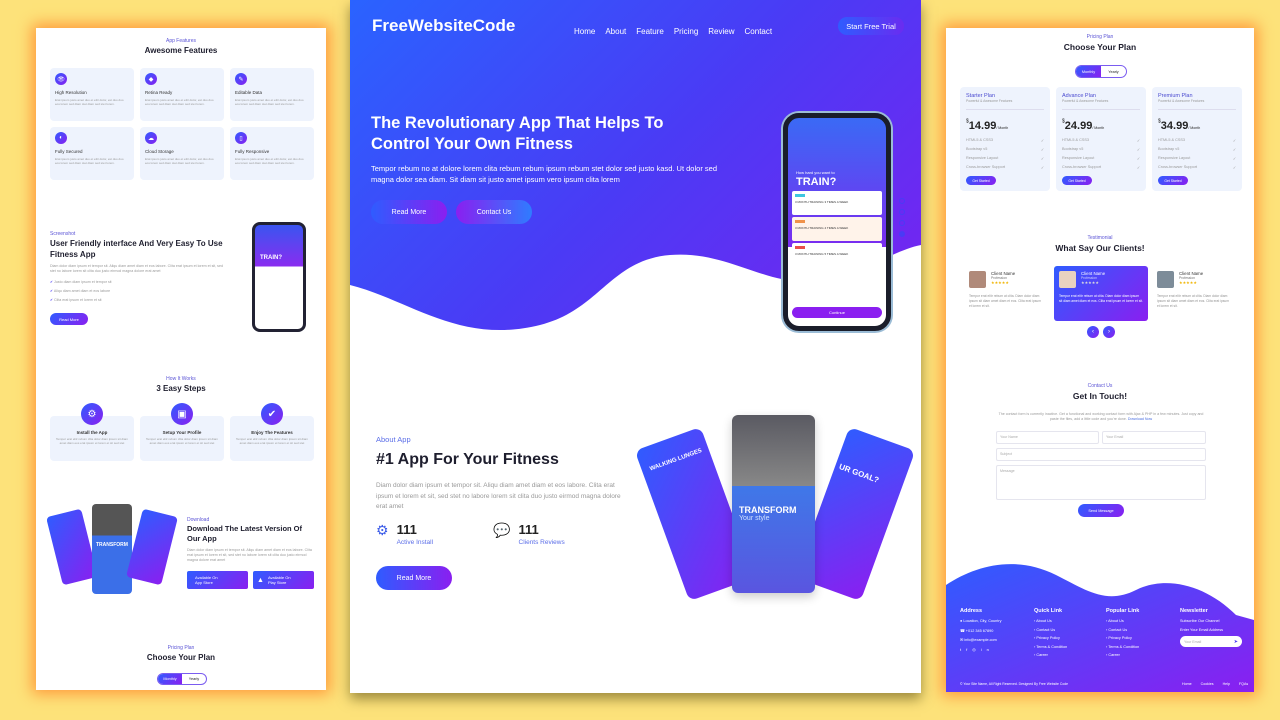 The image size is (1280, 720). Describe the element at coordinates (584, 31) in the screenshot. I see `nav-home: Home` at that location.